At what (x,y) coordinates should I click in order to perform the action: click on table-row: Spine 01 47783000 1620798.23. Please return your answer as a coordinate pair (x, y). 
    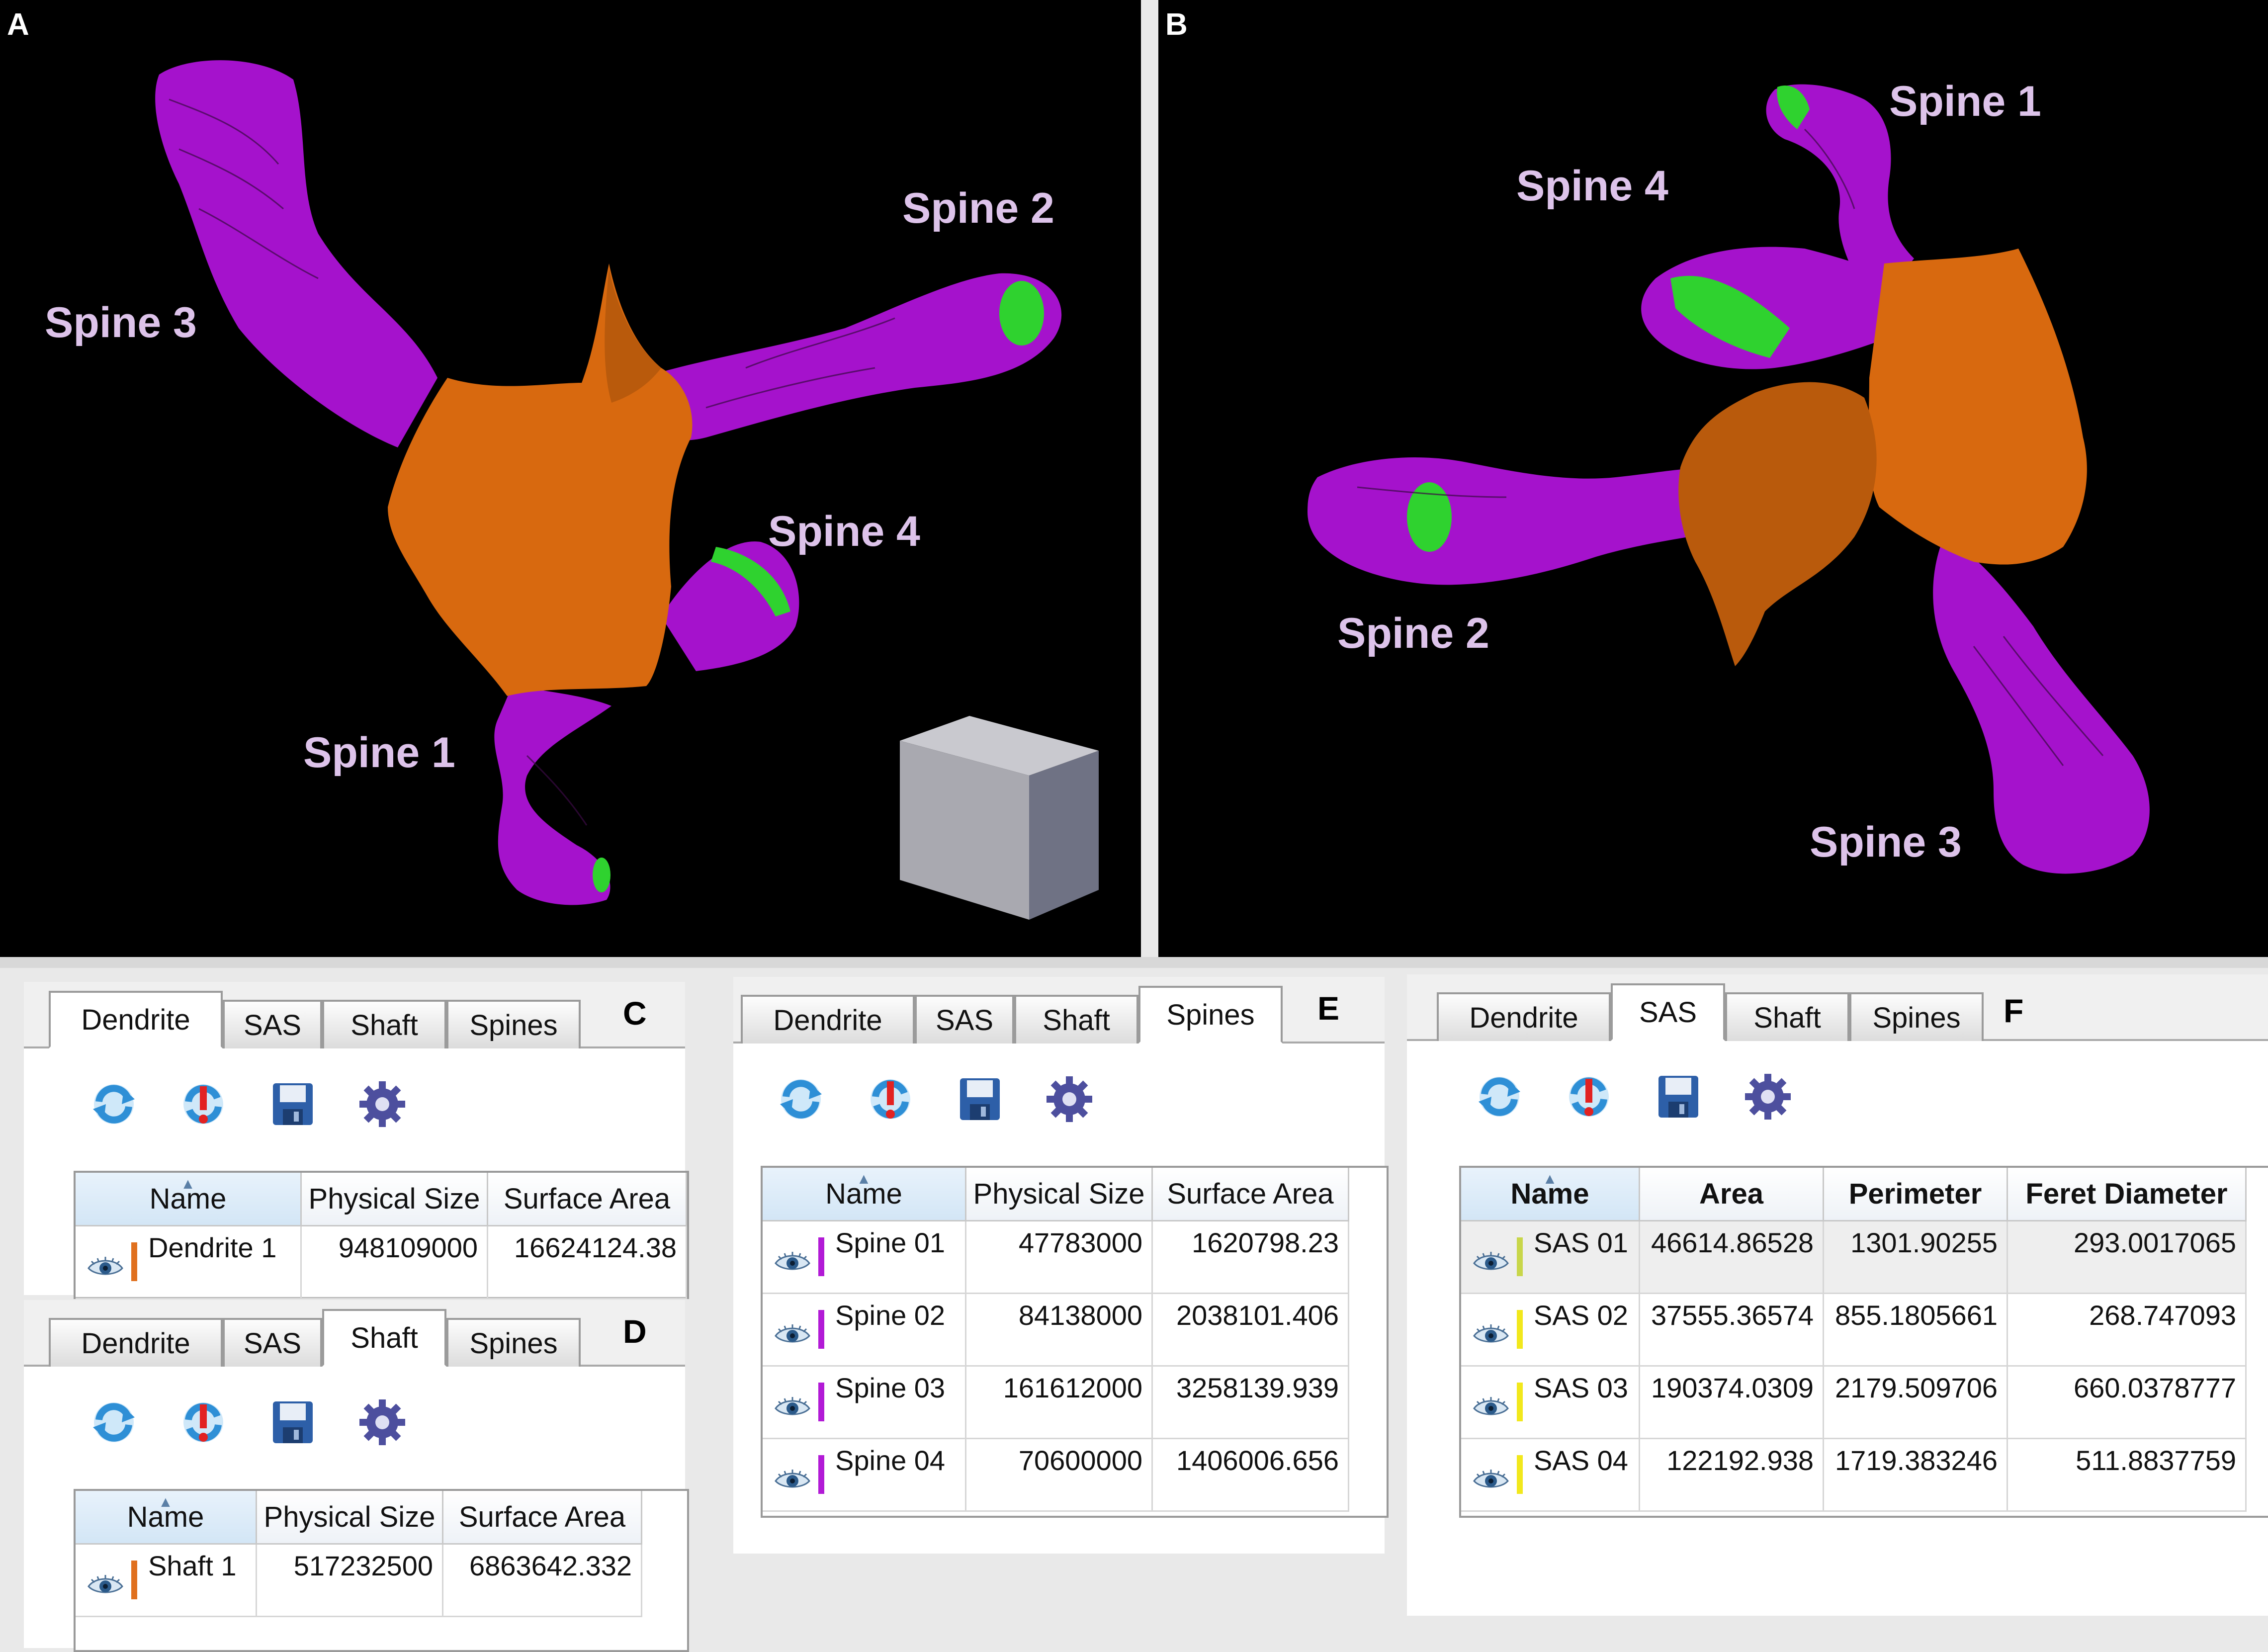
    Looking at the image, I should click on (1056, 1257).